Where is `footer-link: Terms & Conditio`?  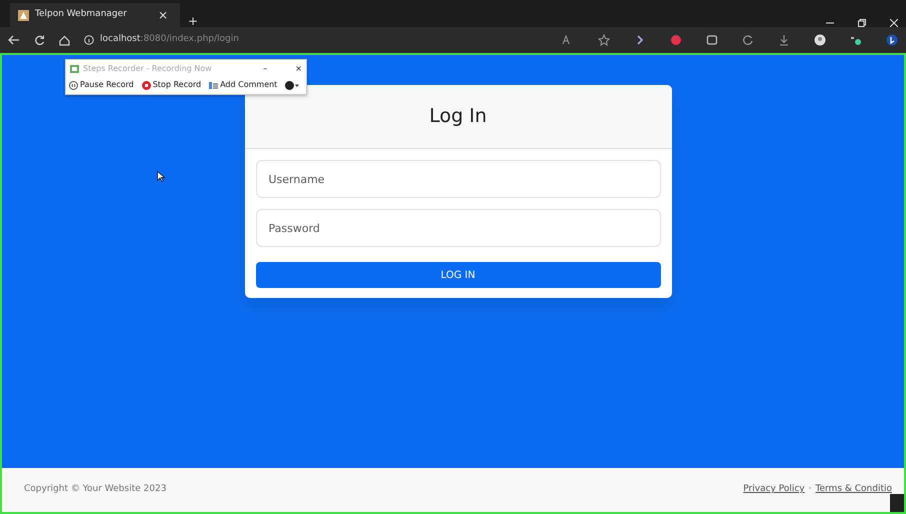 footer-link: Terms & Conditio is located at coordinates (854, 490).